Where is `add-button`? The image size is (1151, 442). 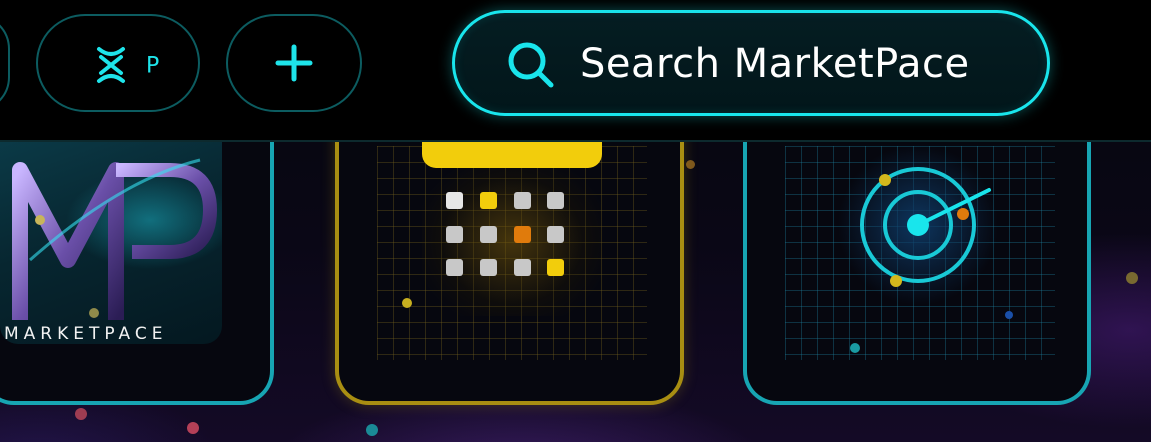
add-button is located at coordinates (294, 63).